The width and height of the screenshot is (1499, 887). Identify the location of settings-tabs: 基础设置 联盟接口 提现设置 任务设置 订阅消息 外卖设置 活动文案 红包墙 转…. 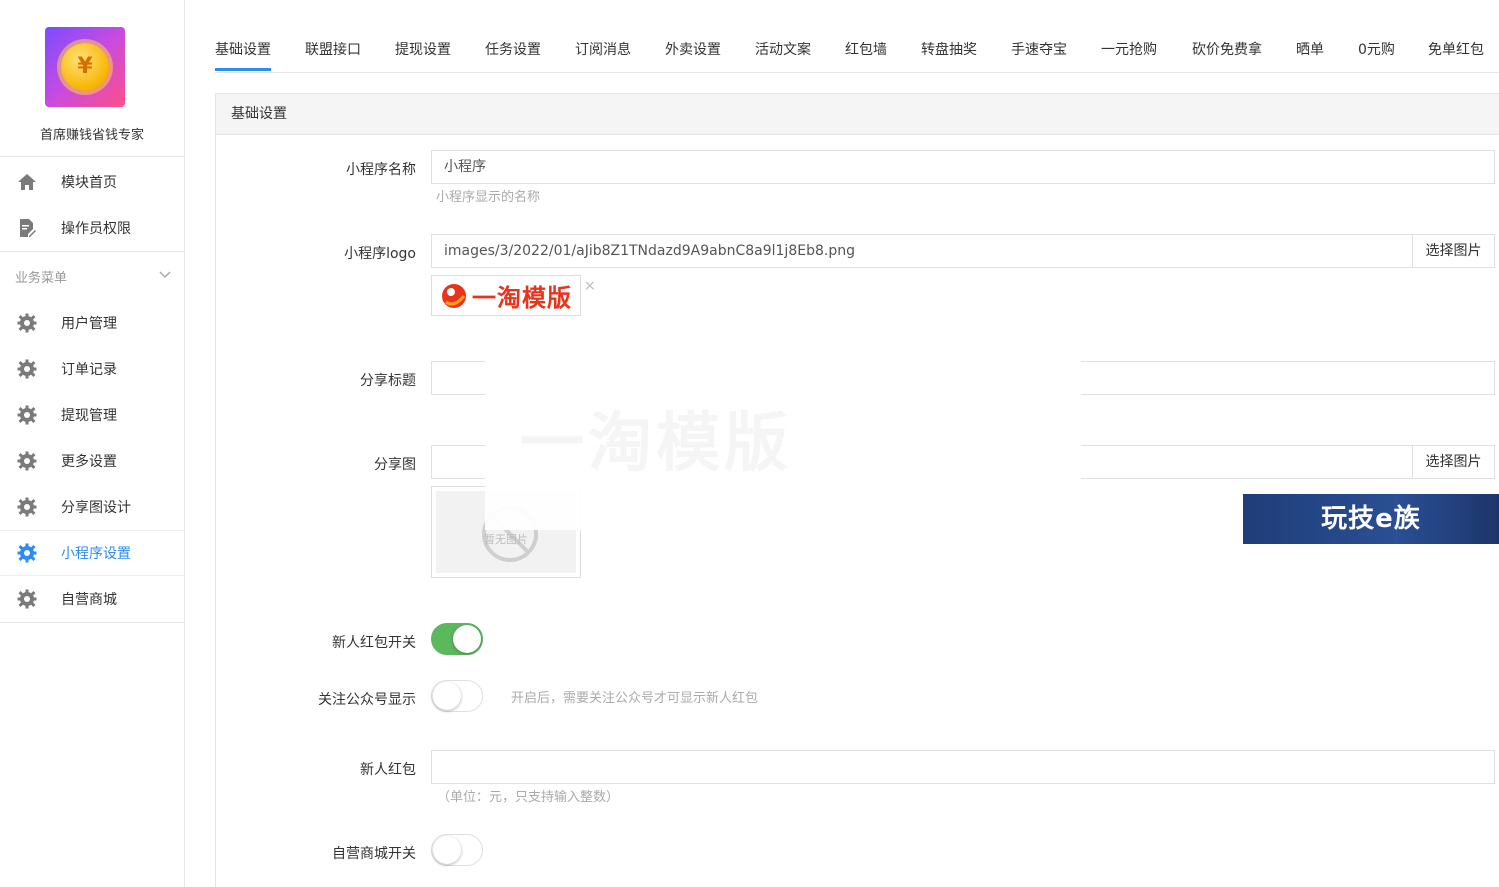
(857, 36).